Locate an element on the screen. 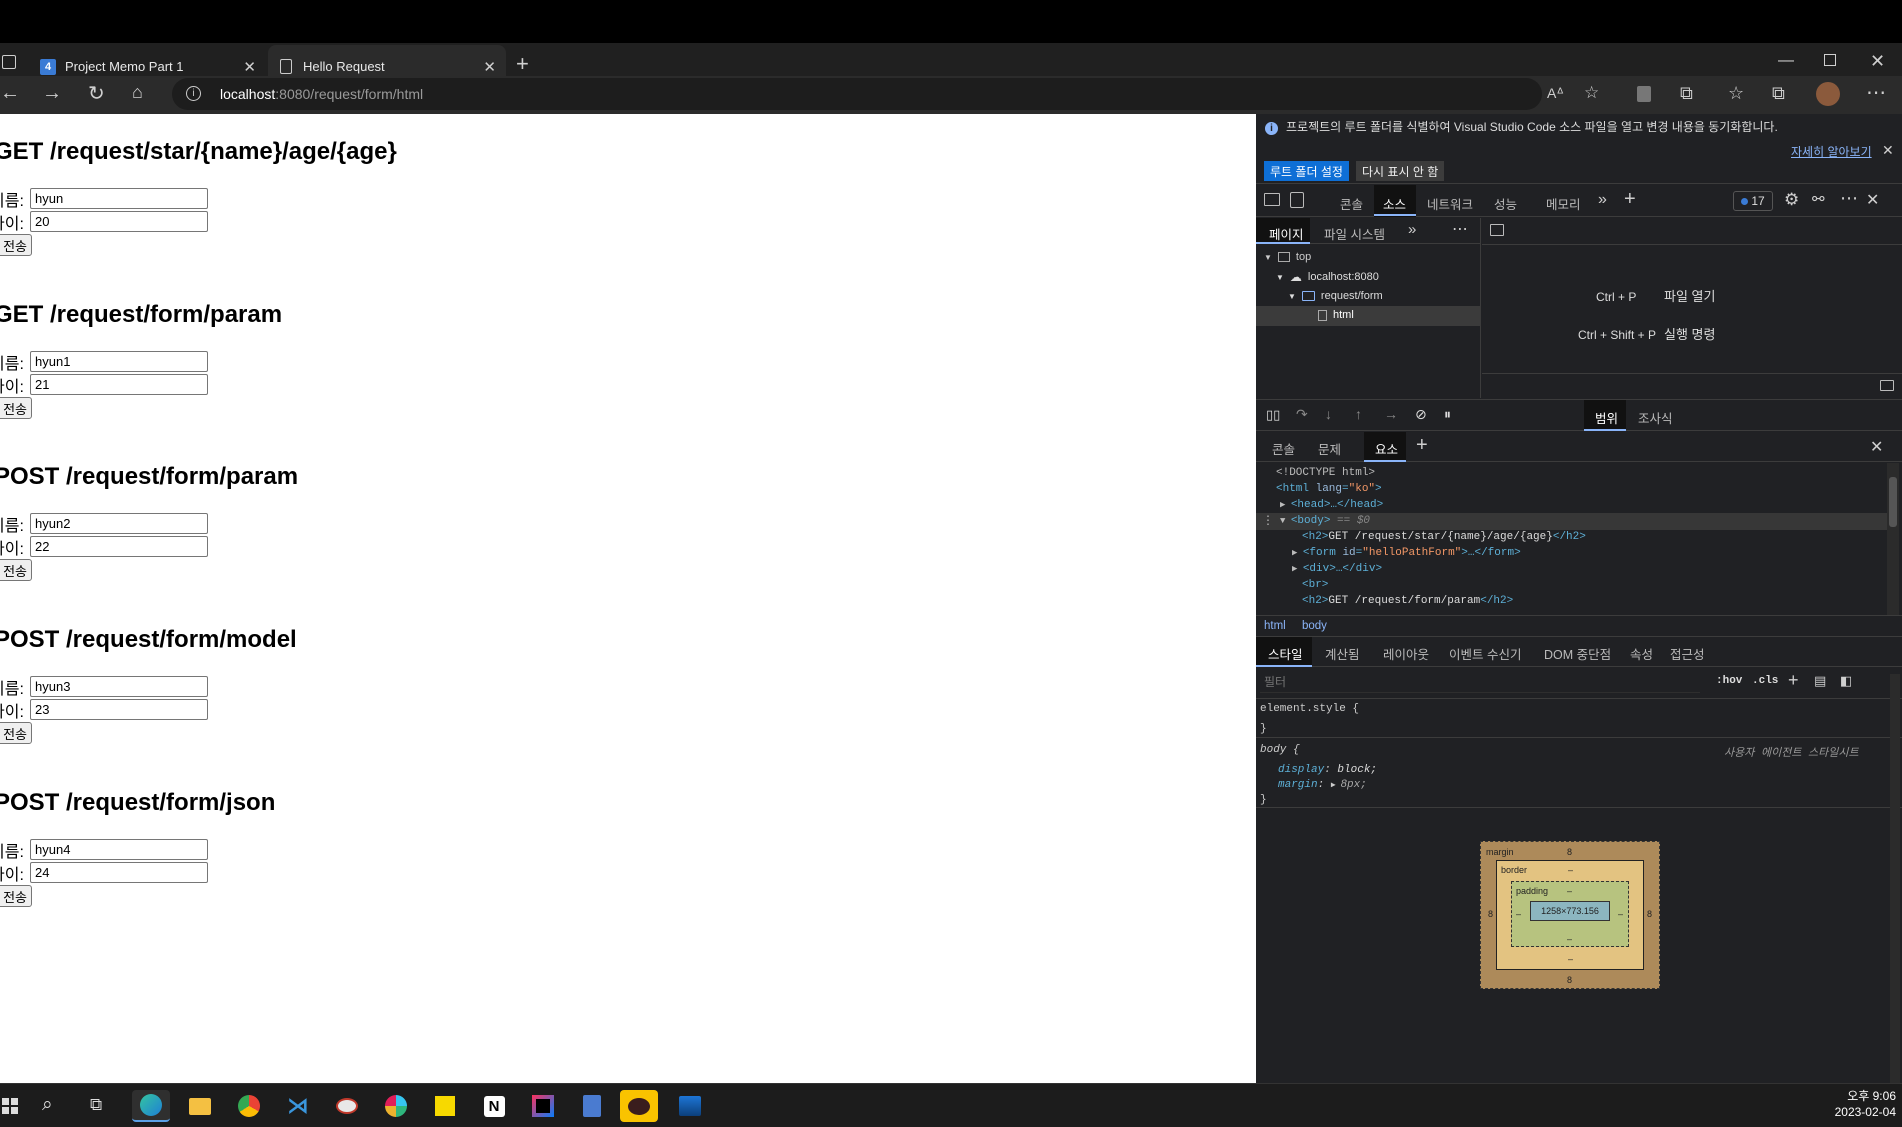 The image size is (1902, 1127). step-icon: → is located at coordinates (1391, 414).